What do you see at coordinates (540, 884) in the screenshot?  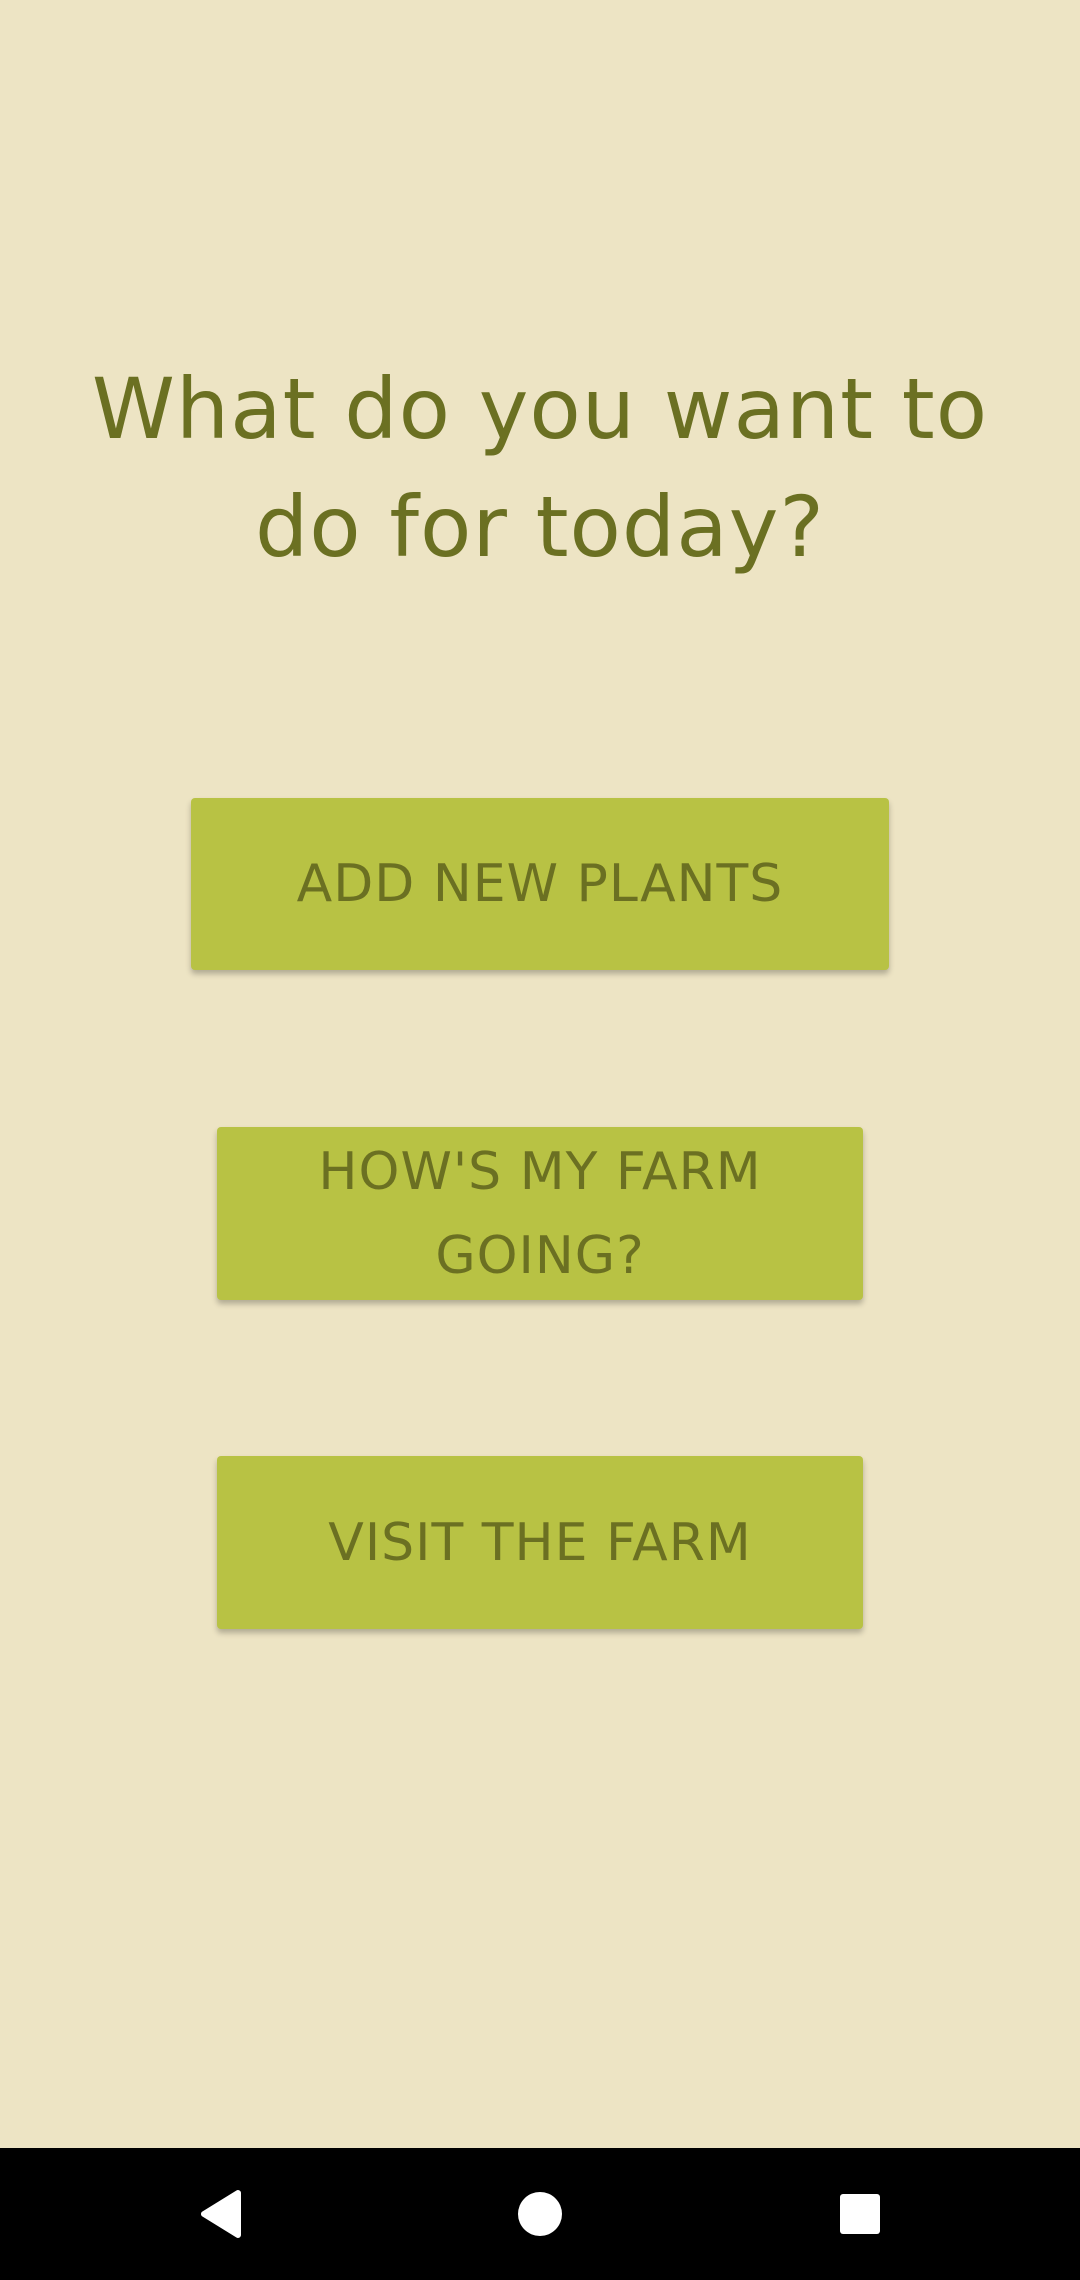 I see `add-new-plants-button: ADD NEW PLANTS` at bounding box center [540, 884].